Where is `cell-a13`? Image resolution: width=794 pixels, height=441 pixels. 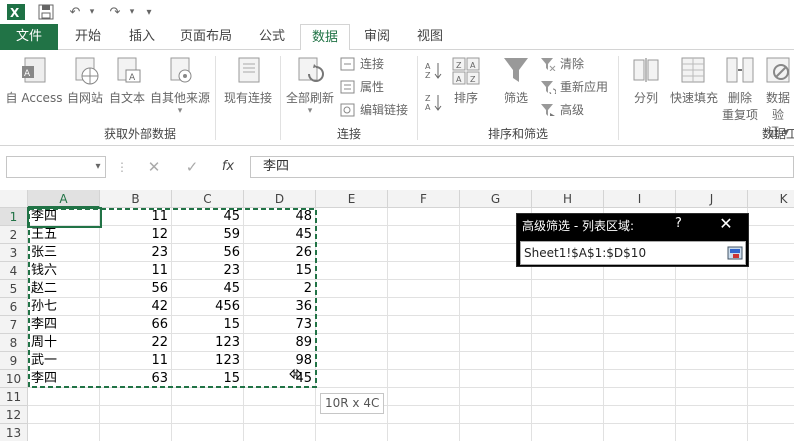
cell-a13 is located at coordinates (64, 432).